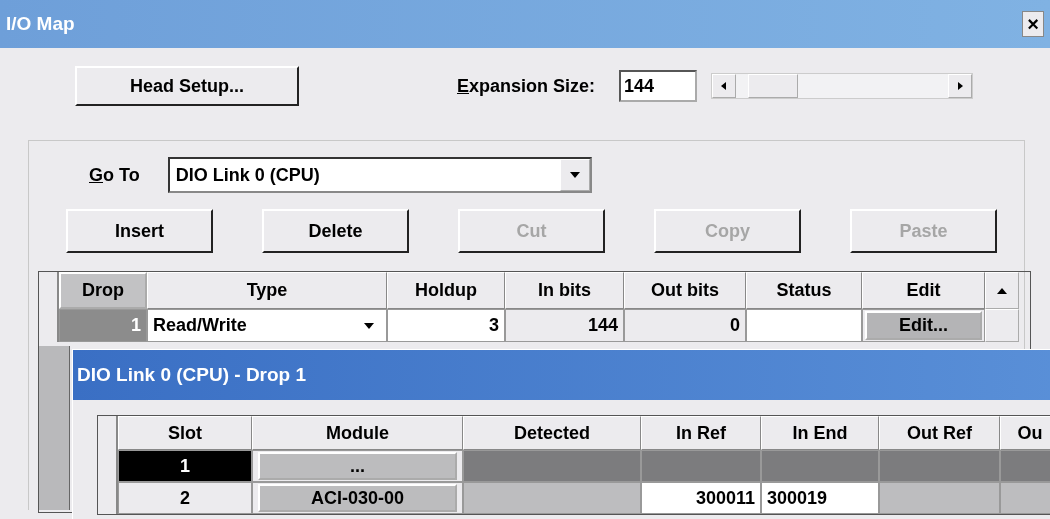  What do you see at coordinates (526, 86) in the screenshot?
I see `expansion-size-label: Expansion Size:` at bounding box center [526, 86].